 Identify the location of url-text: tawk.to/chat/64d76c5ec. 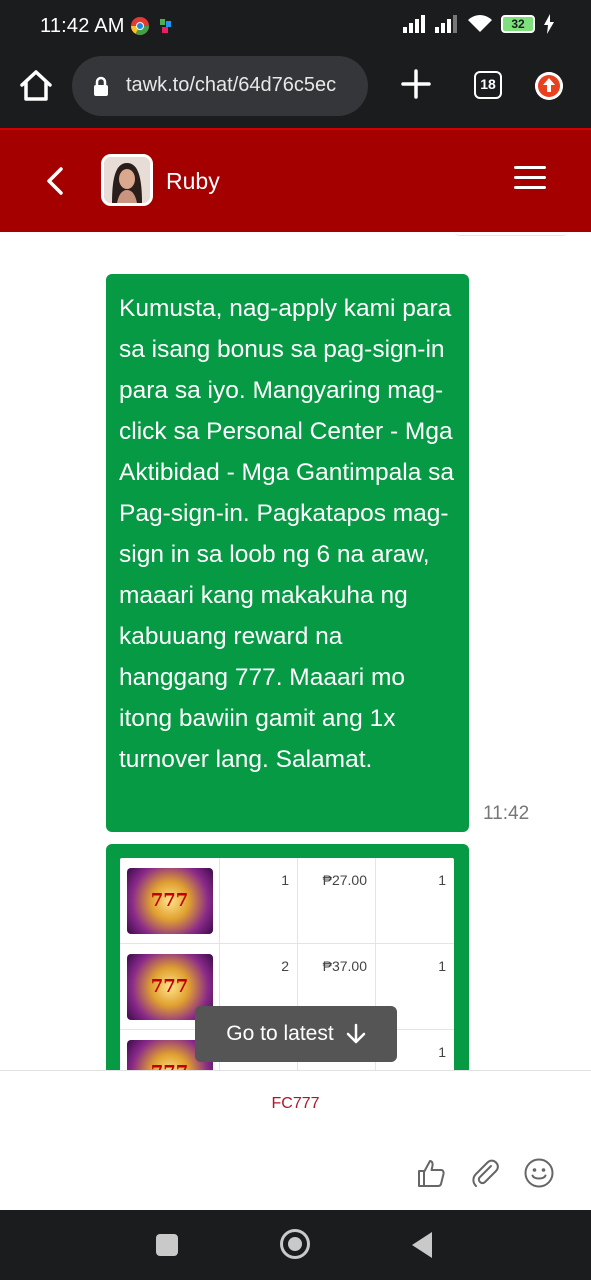
(231, 85).